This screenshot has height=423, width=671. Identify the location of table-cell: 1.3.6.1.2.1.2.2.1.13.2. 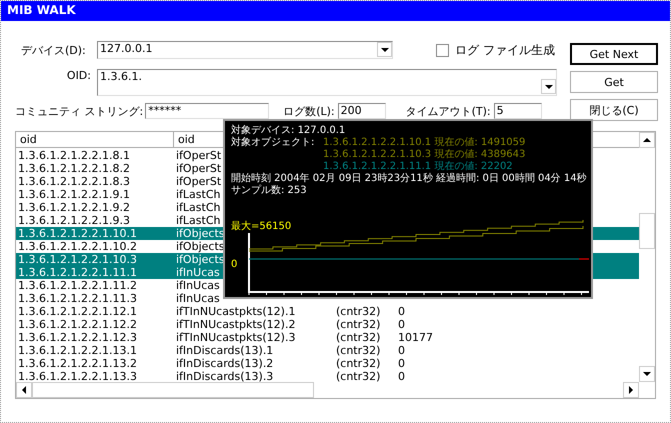
(77, 363).